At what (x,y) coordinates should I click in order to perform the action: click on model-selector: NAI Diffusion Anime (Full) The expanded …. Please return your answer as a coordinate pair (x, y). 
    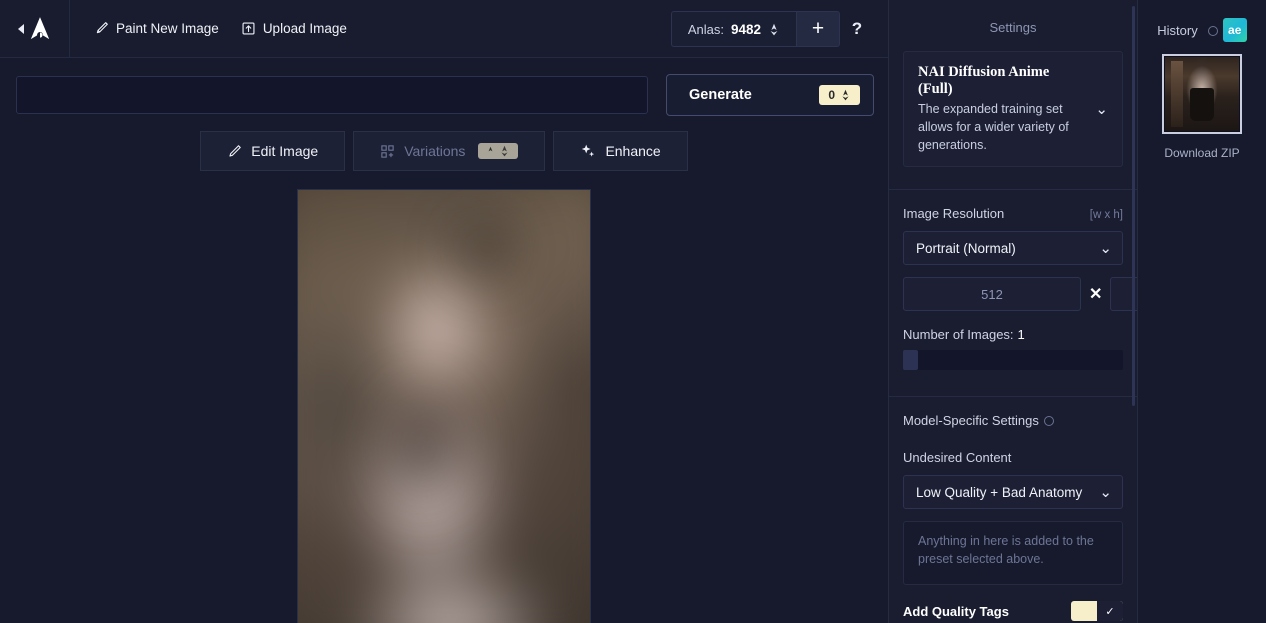
    Looking at the image, I should click on (1013, 109).